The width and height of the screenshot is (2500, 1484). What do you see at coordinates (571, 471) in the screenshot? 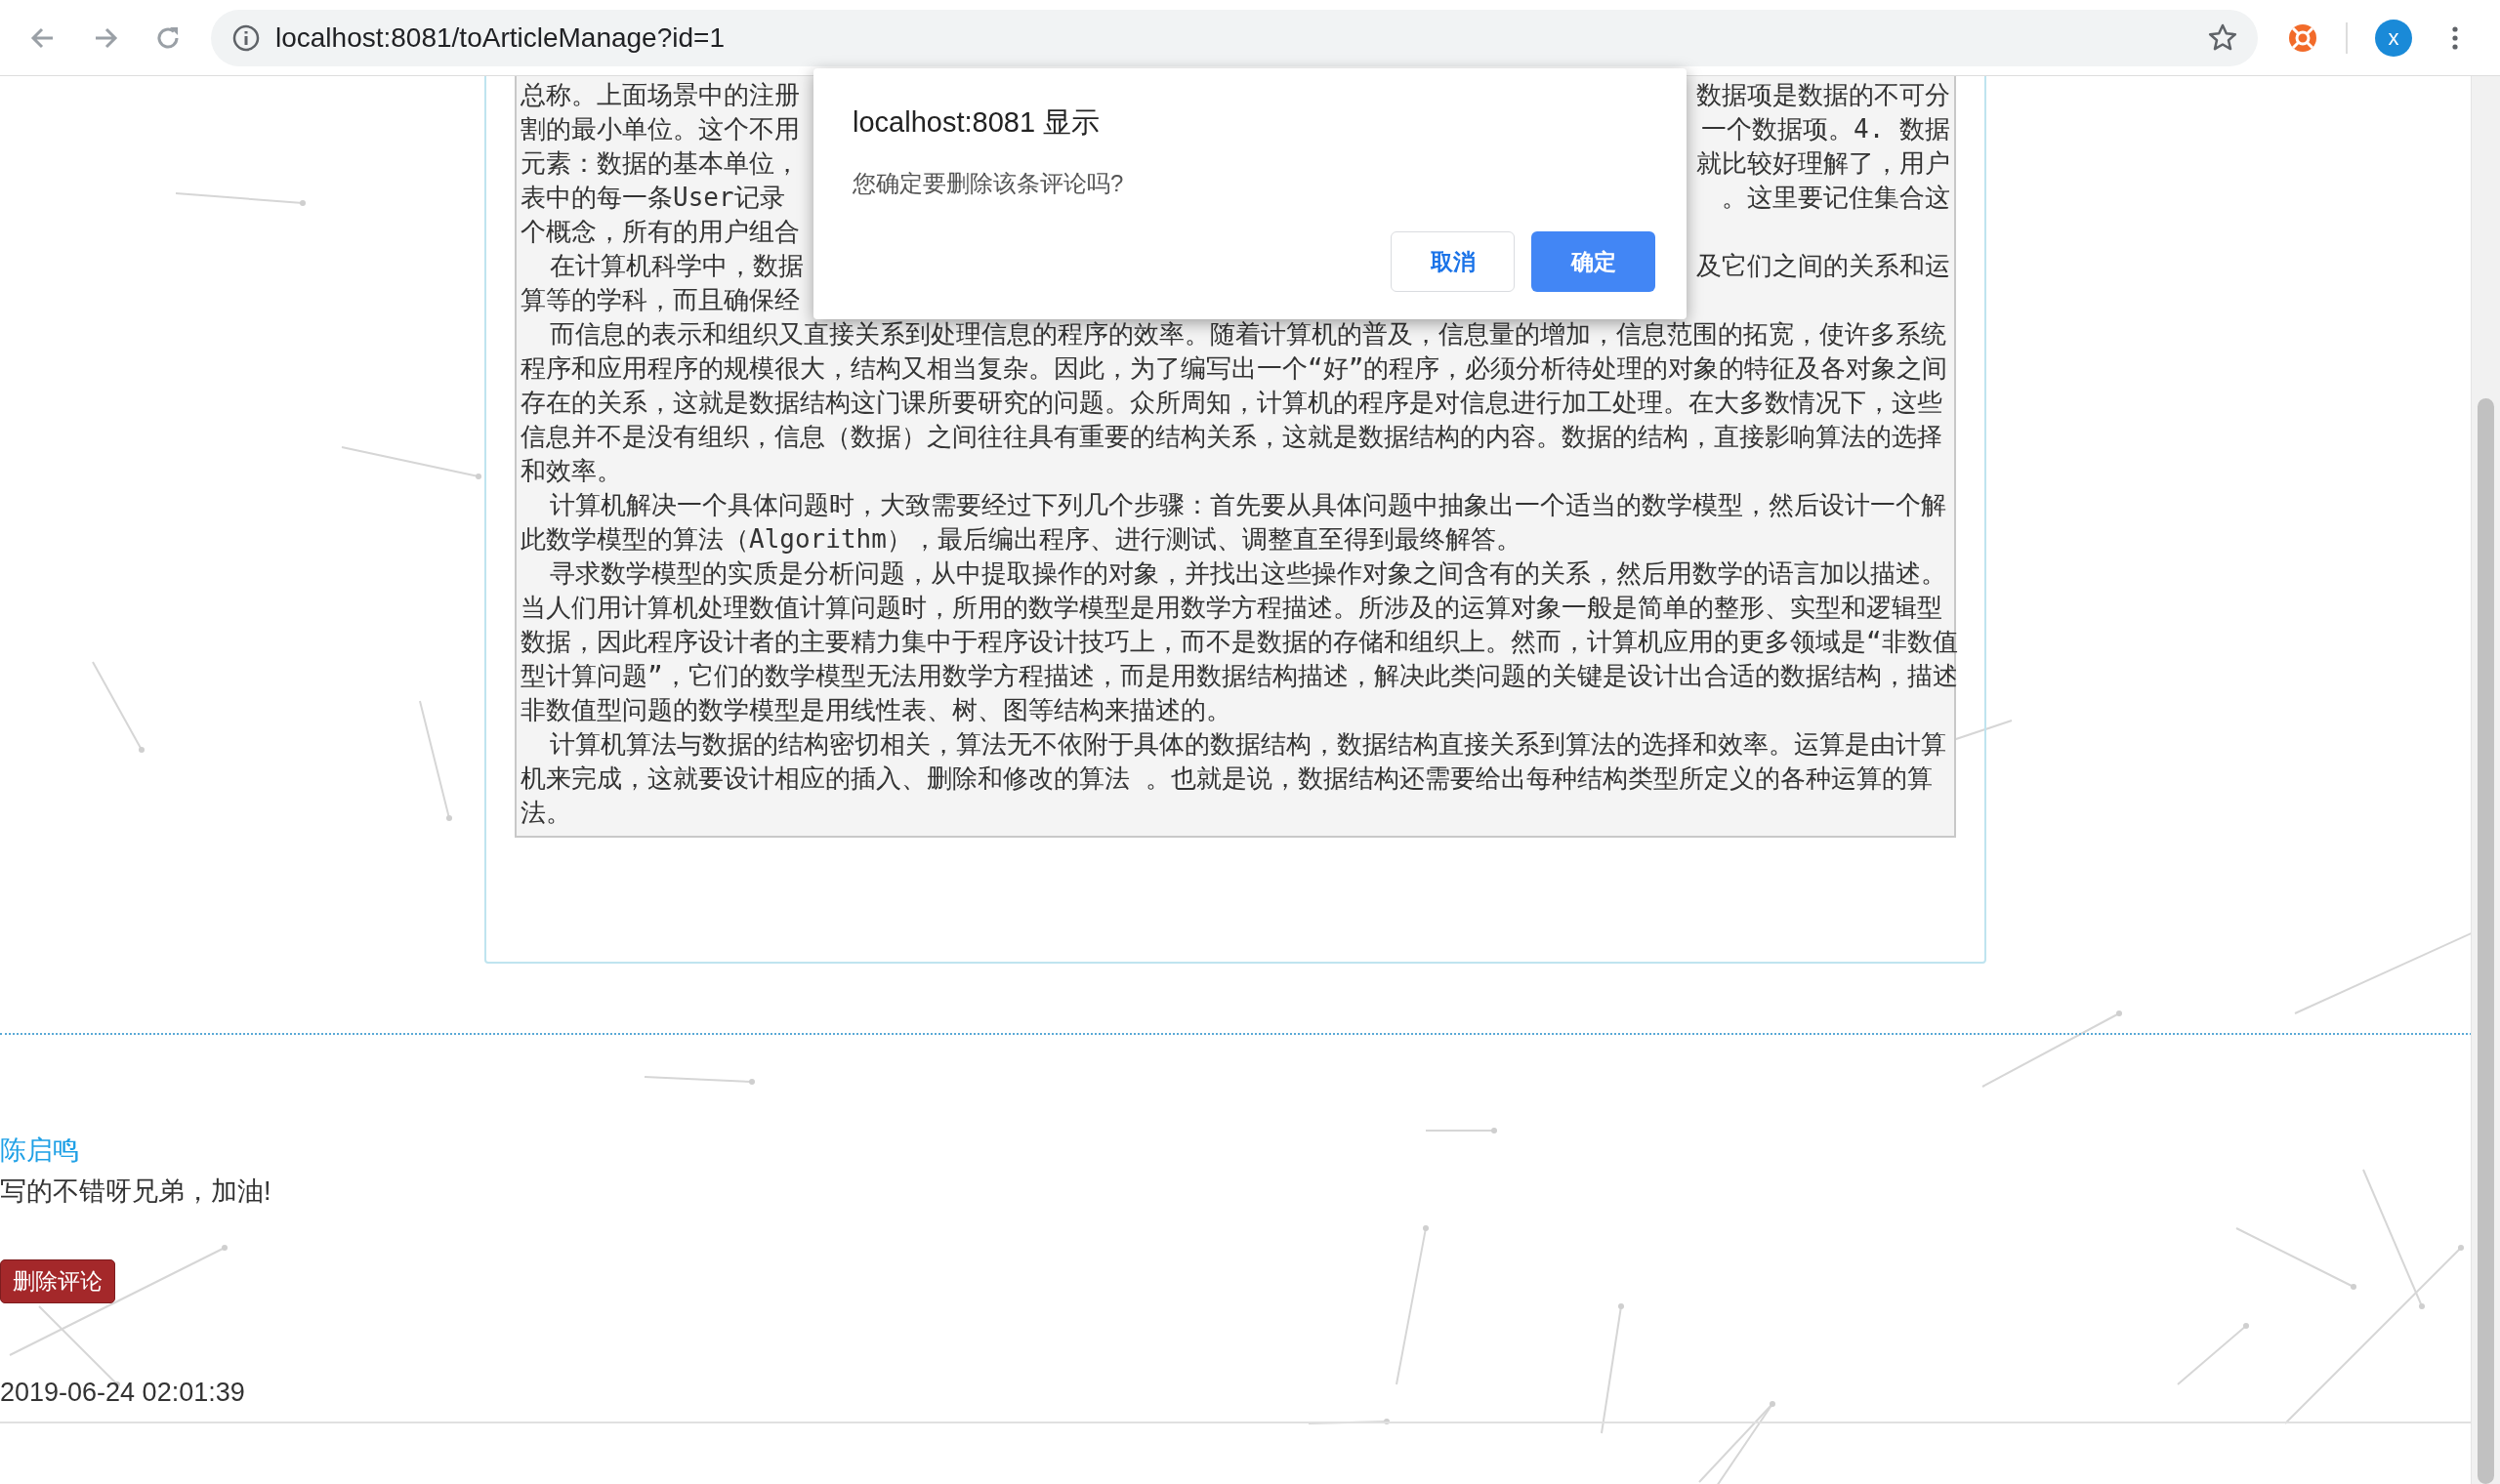
I see `text-line: 和效率。` at bounding box center [571, 471].